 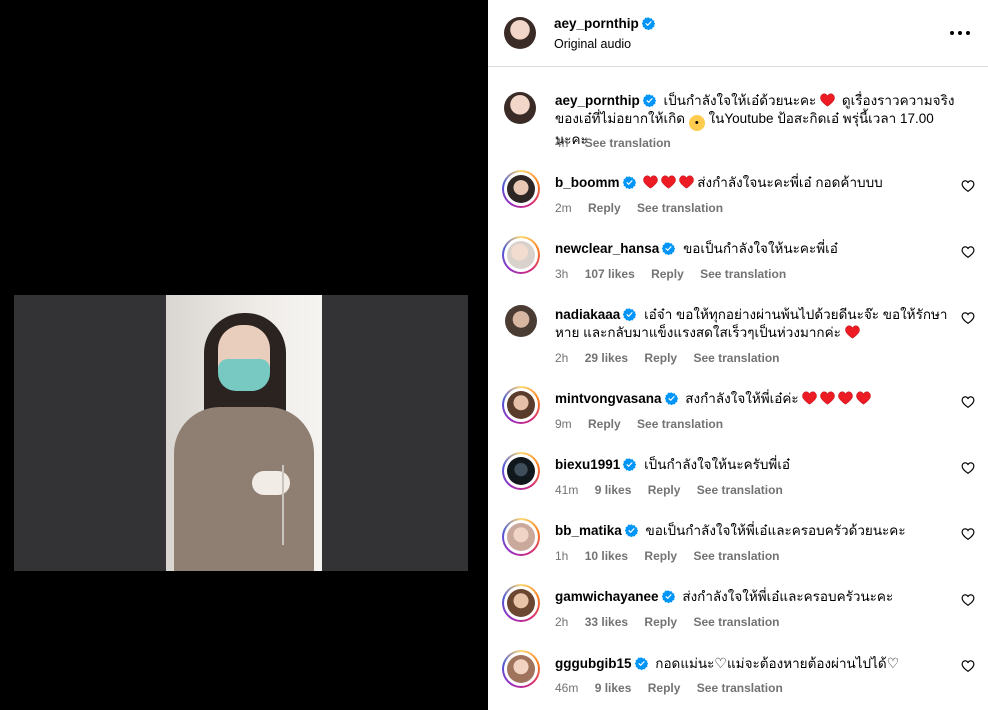 What do you see at coordinates (563, 208) in the screenshot?
I see `comment-timestamp: 2m` at bounding box center [563, 208].